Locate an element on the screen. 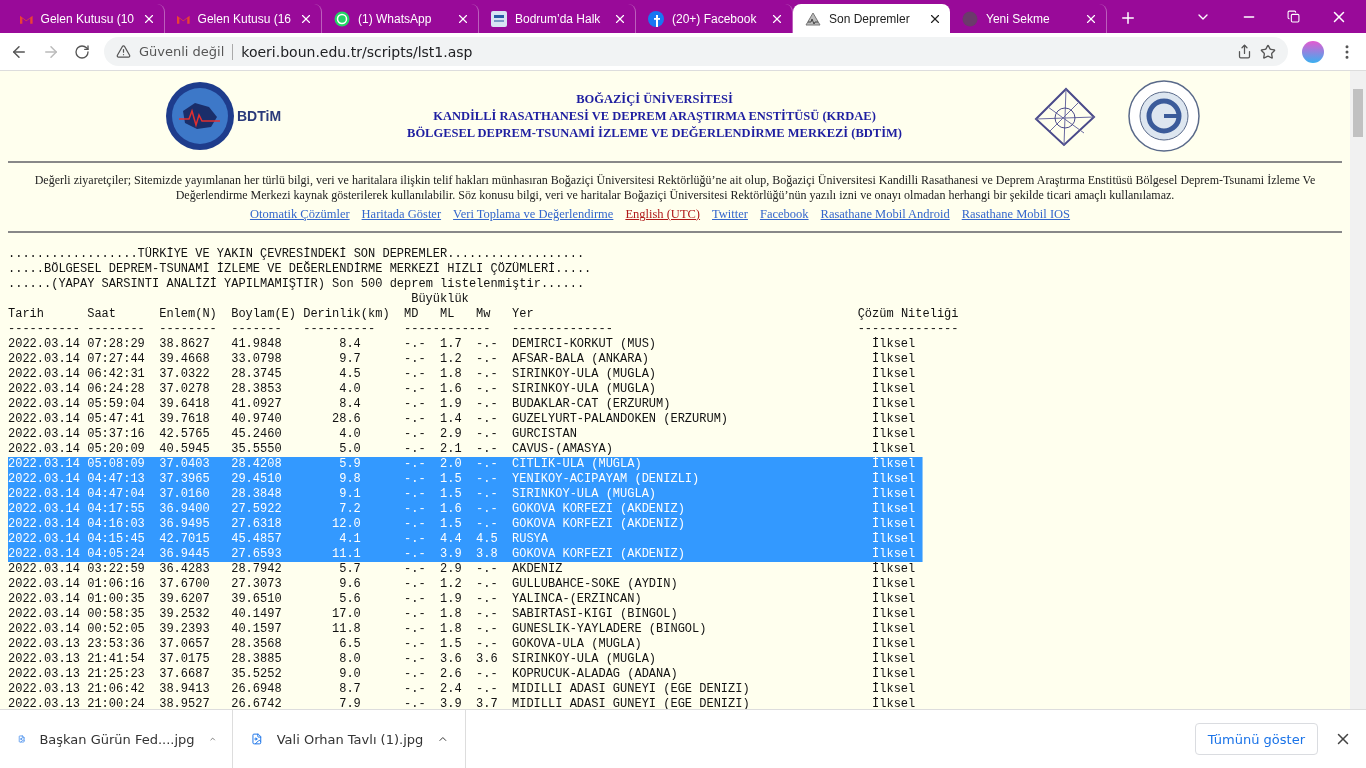  table-row: 2022.03.14 05:37:16 42.5765 45.2460 4.0 -.- 2.9 -.- GURCISTAN İlksel is located at coordinates (483, 434).